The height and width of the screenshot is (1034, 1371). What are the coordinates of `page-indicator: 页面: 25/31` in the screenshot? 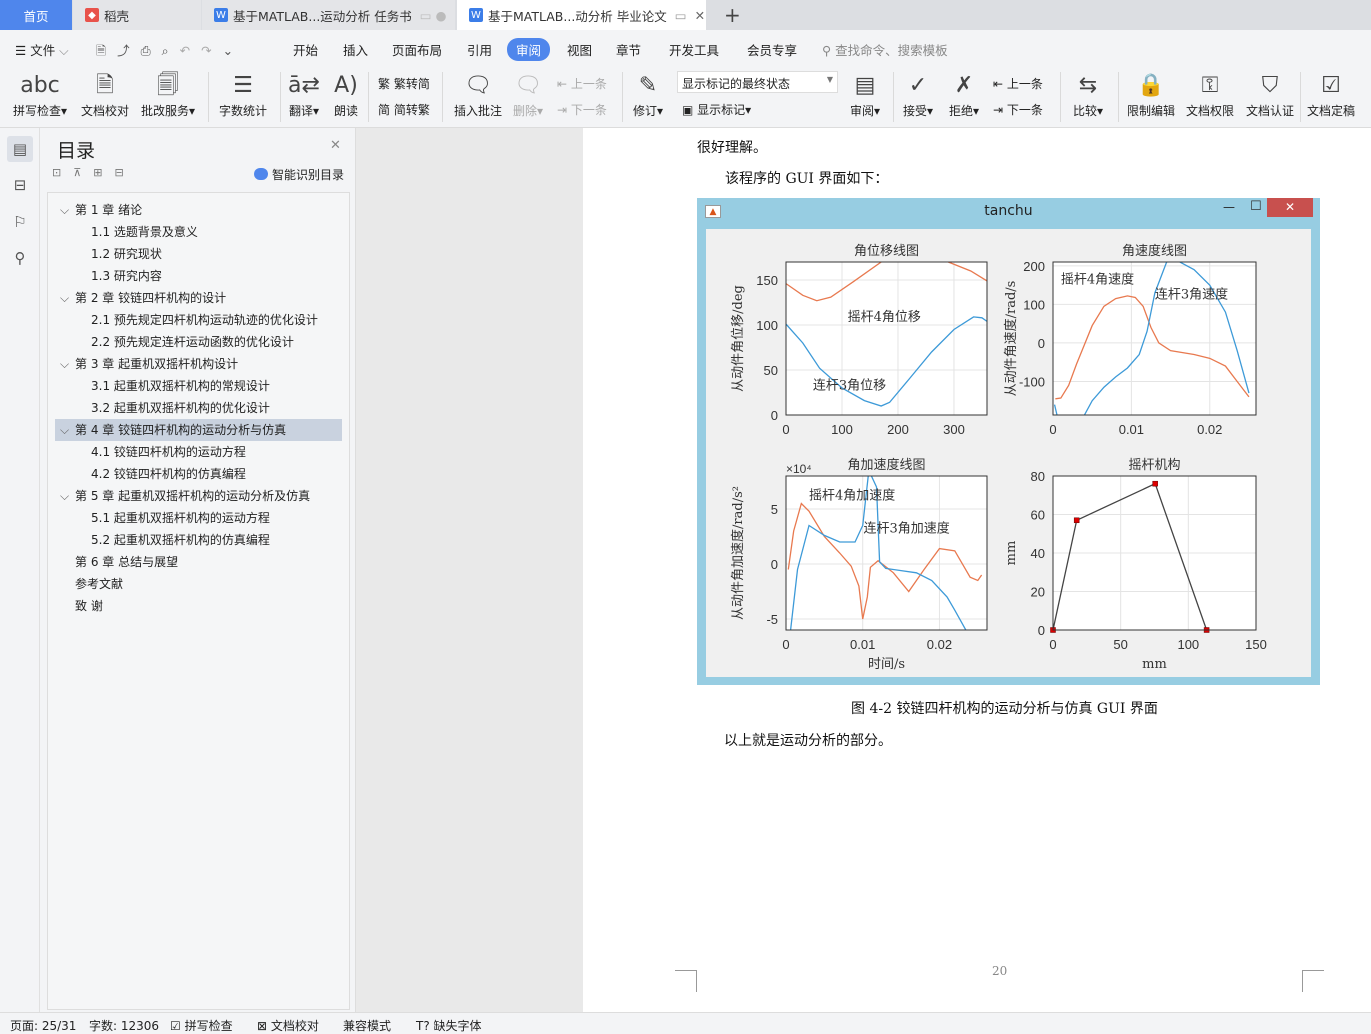 It's located at (43, 1025).